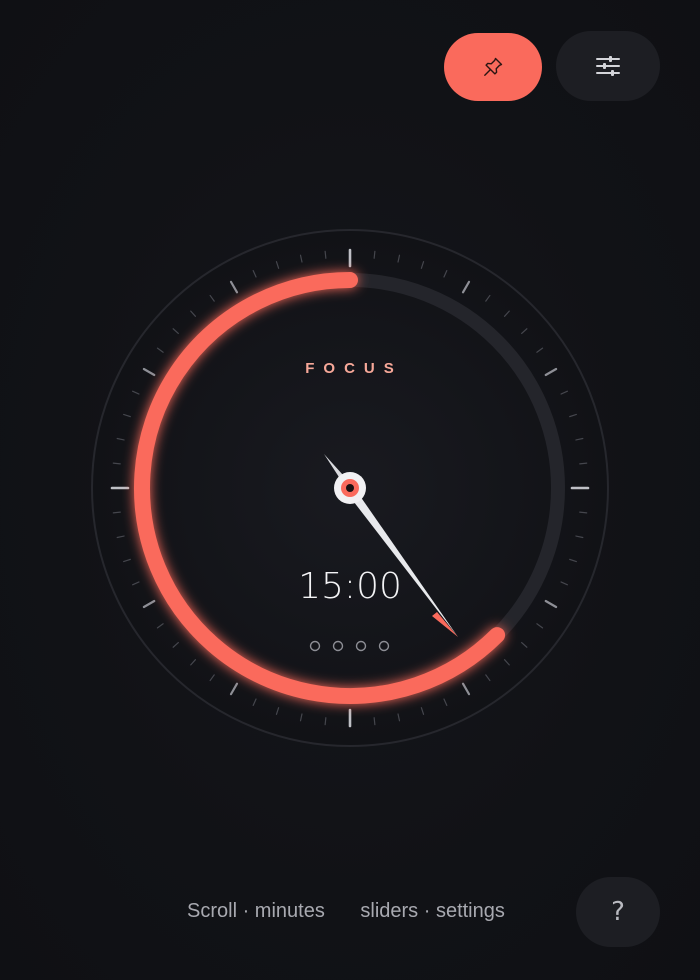 The image size is (700, 980). What do you see at coordinates (354, 368) in the screenshot?
I see `mode-label: FOCUS` at bounding box center [354, 368].